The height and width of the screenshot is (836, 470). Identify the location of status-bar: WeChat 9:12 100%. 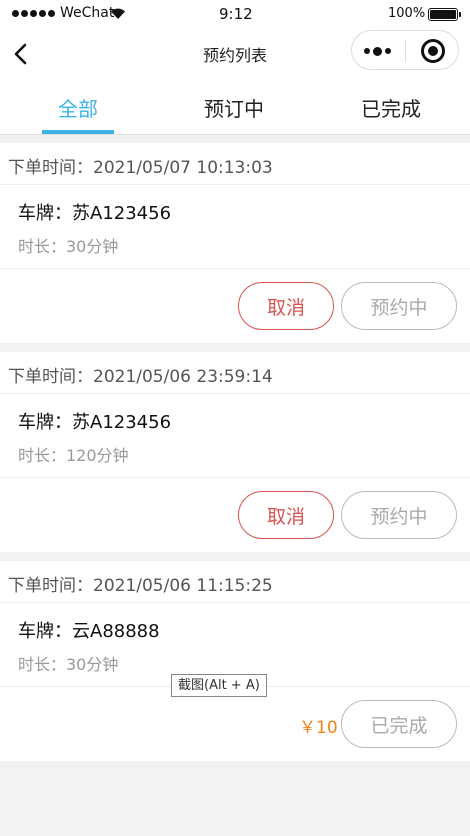
(235, 14).